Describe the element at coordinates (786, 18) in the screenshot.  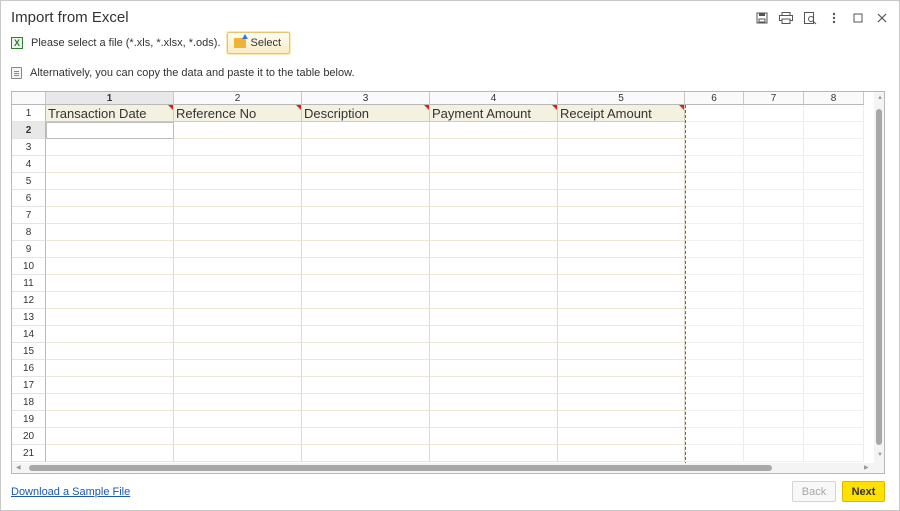
I see `print-icon` at that location.